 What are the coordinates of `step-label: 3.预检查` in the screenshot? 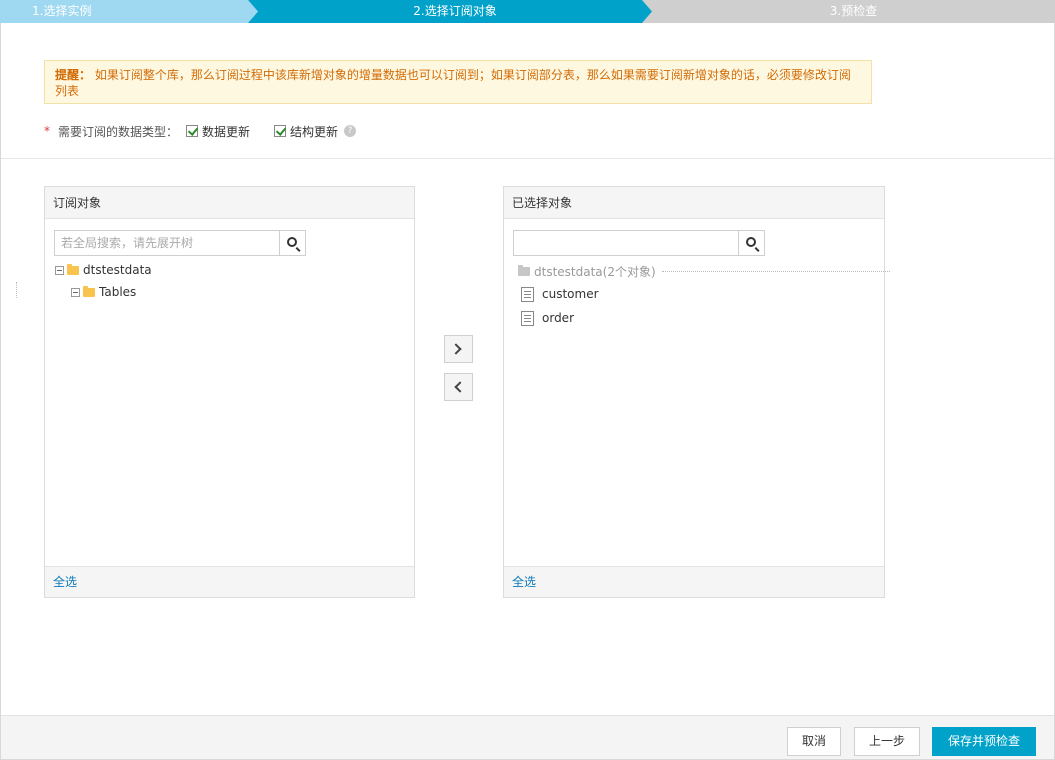 It's located at (853, 11).